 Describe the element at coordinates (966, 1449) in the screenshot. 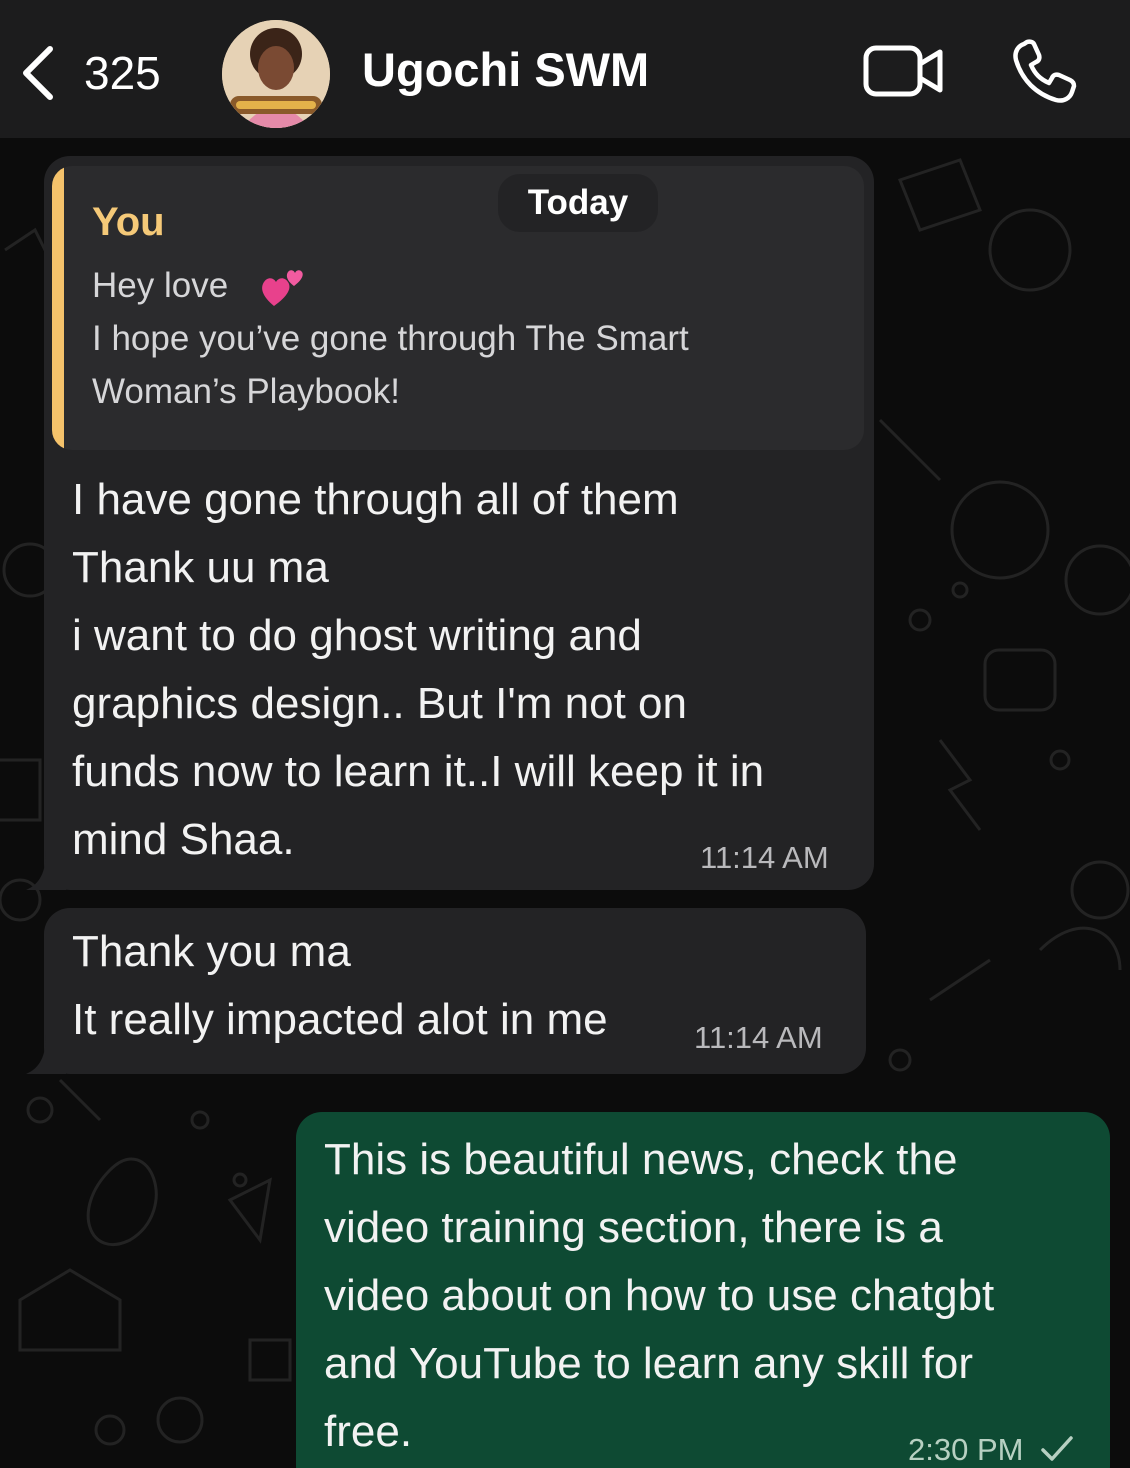

I see `message-time: 2:30 PM` at that location.